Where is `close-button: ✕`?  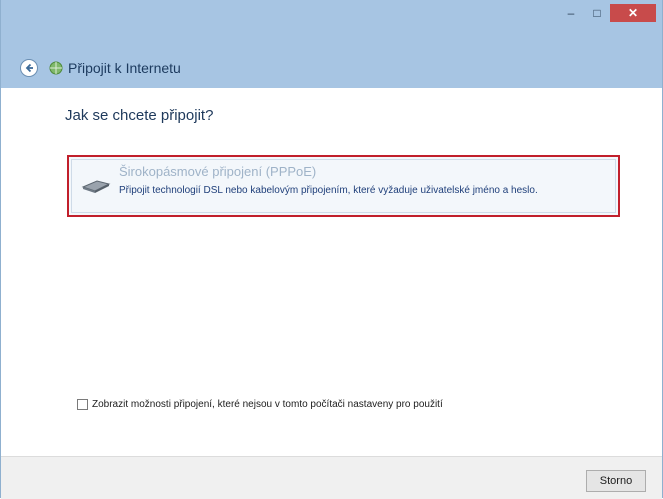
close-button: ✕ is located at coordinates (633, 13).